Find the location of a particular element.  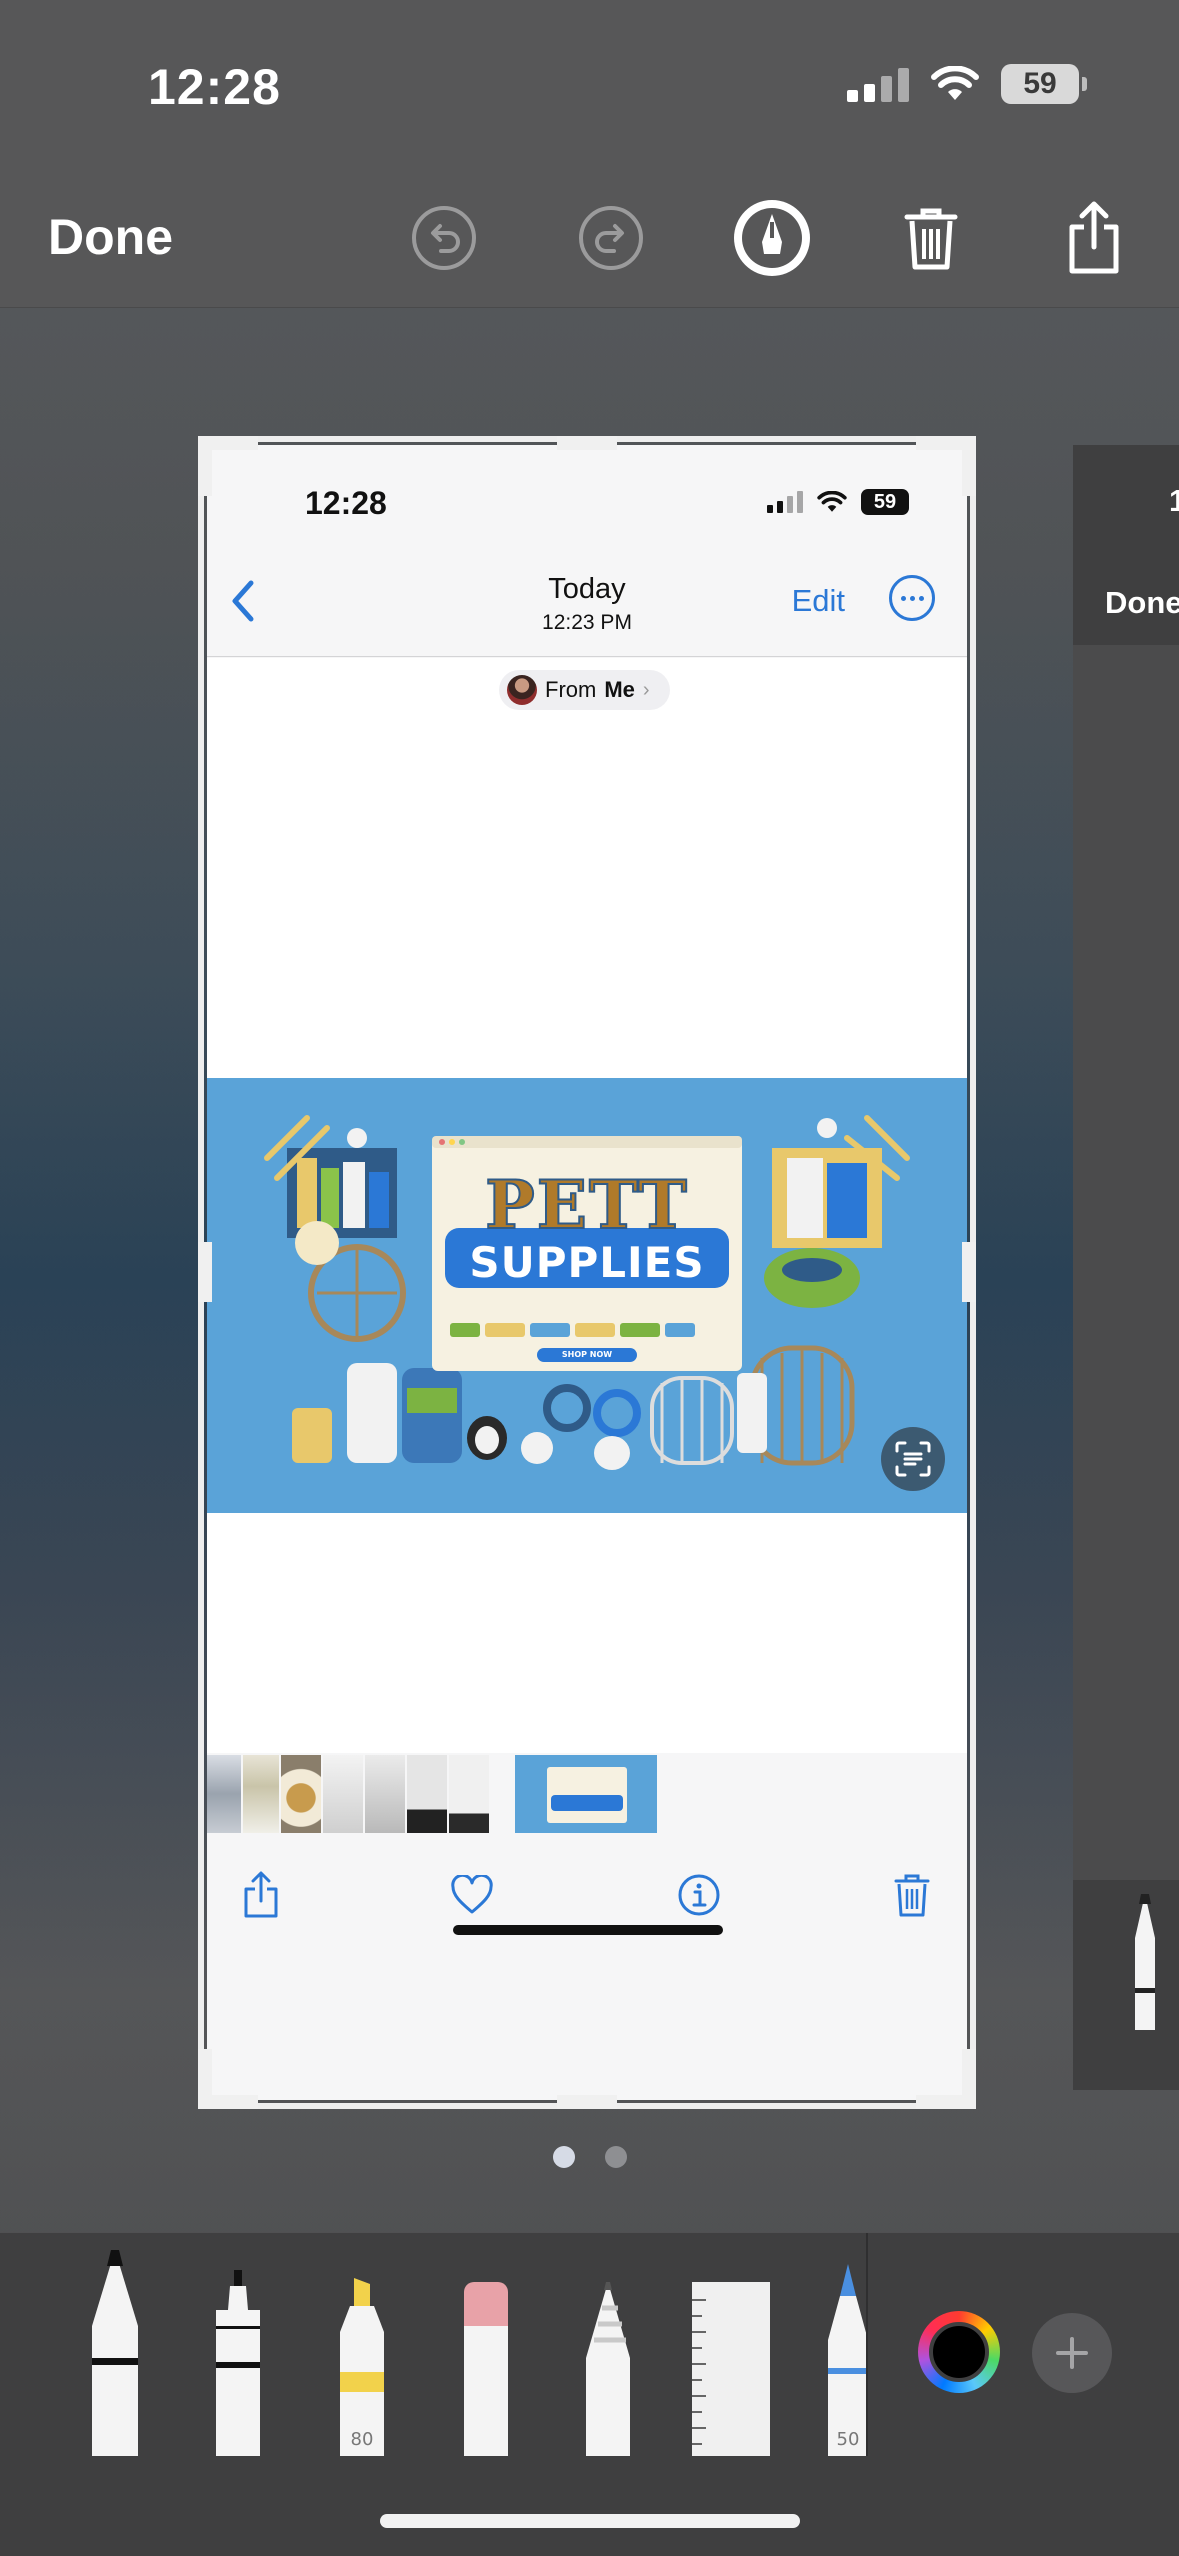

palette-divider is located at coordinates (867, 2345).